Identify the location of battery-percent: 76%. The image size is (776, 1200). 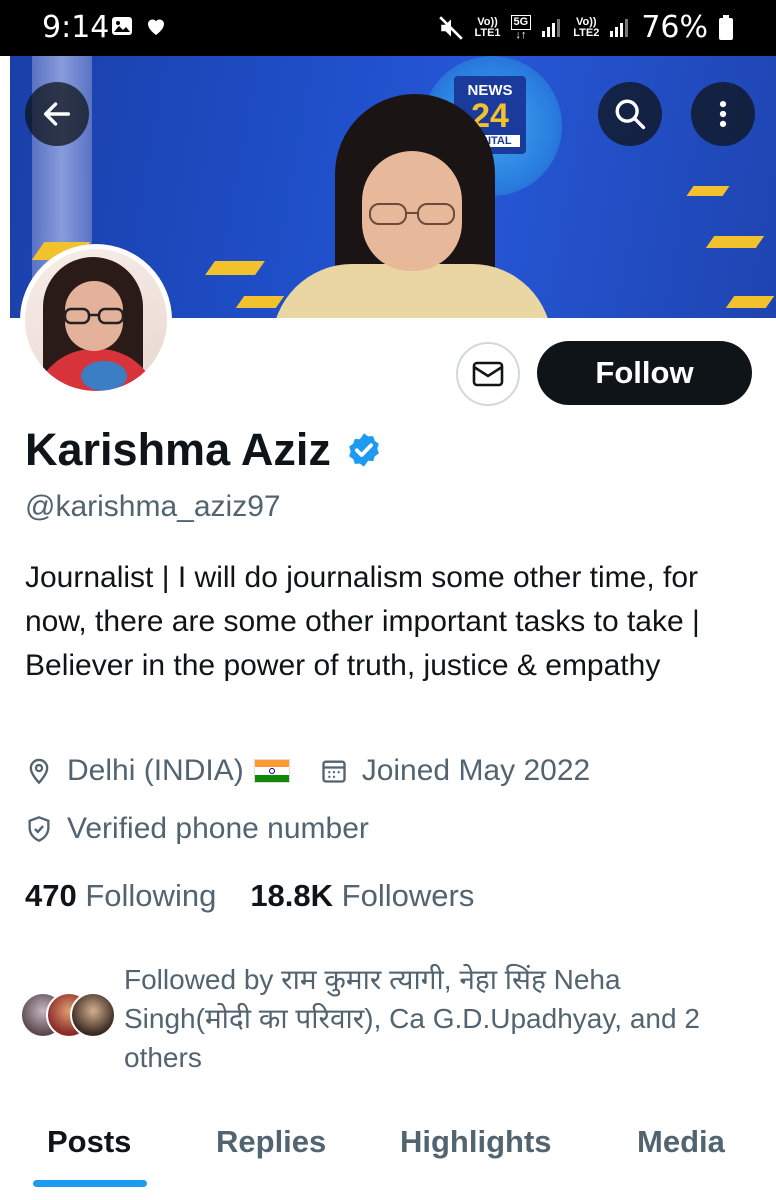
(674, 27).